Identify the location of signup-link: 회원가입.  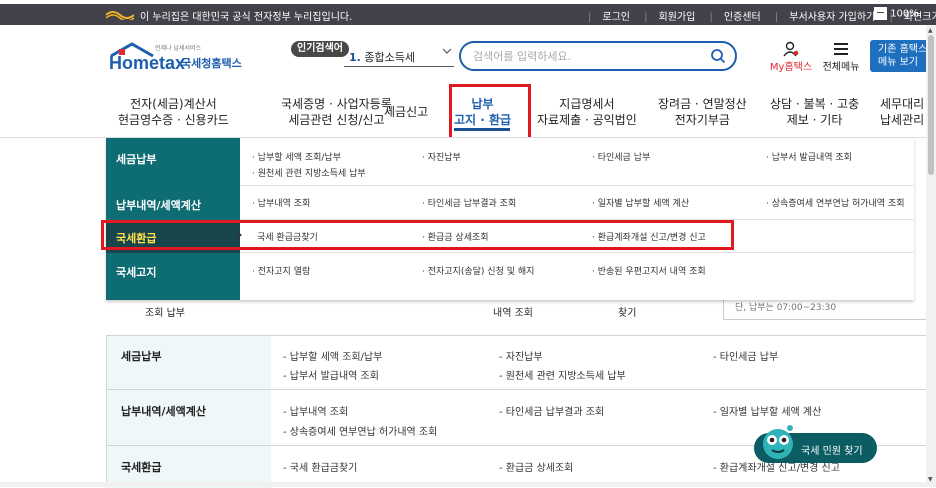
(677, 17).